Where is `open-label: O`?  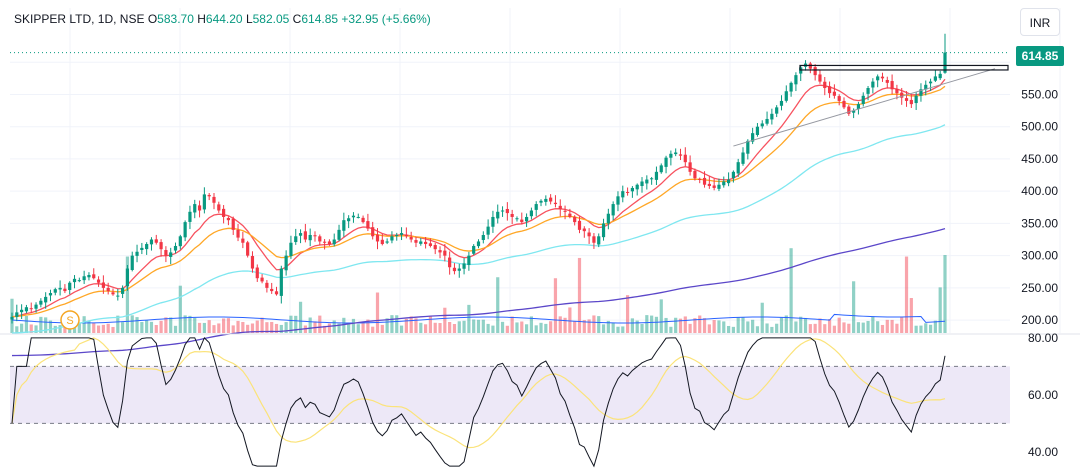 open-label: O is located at coordinates (152, 19).